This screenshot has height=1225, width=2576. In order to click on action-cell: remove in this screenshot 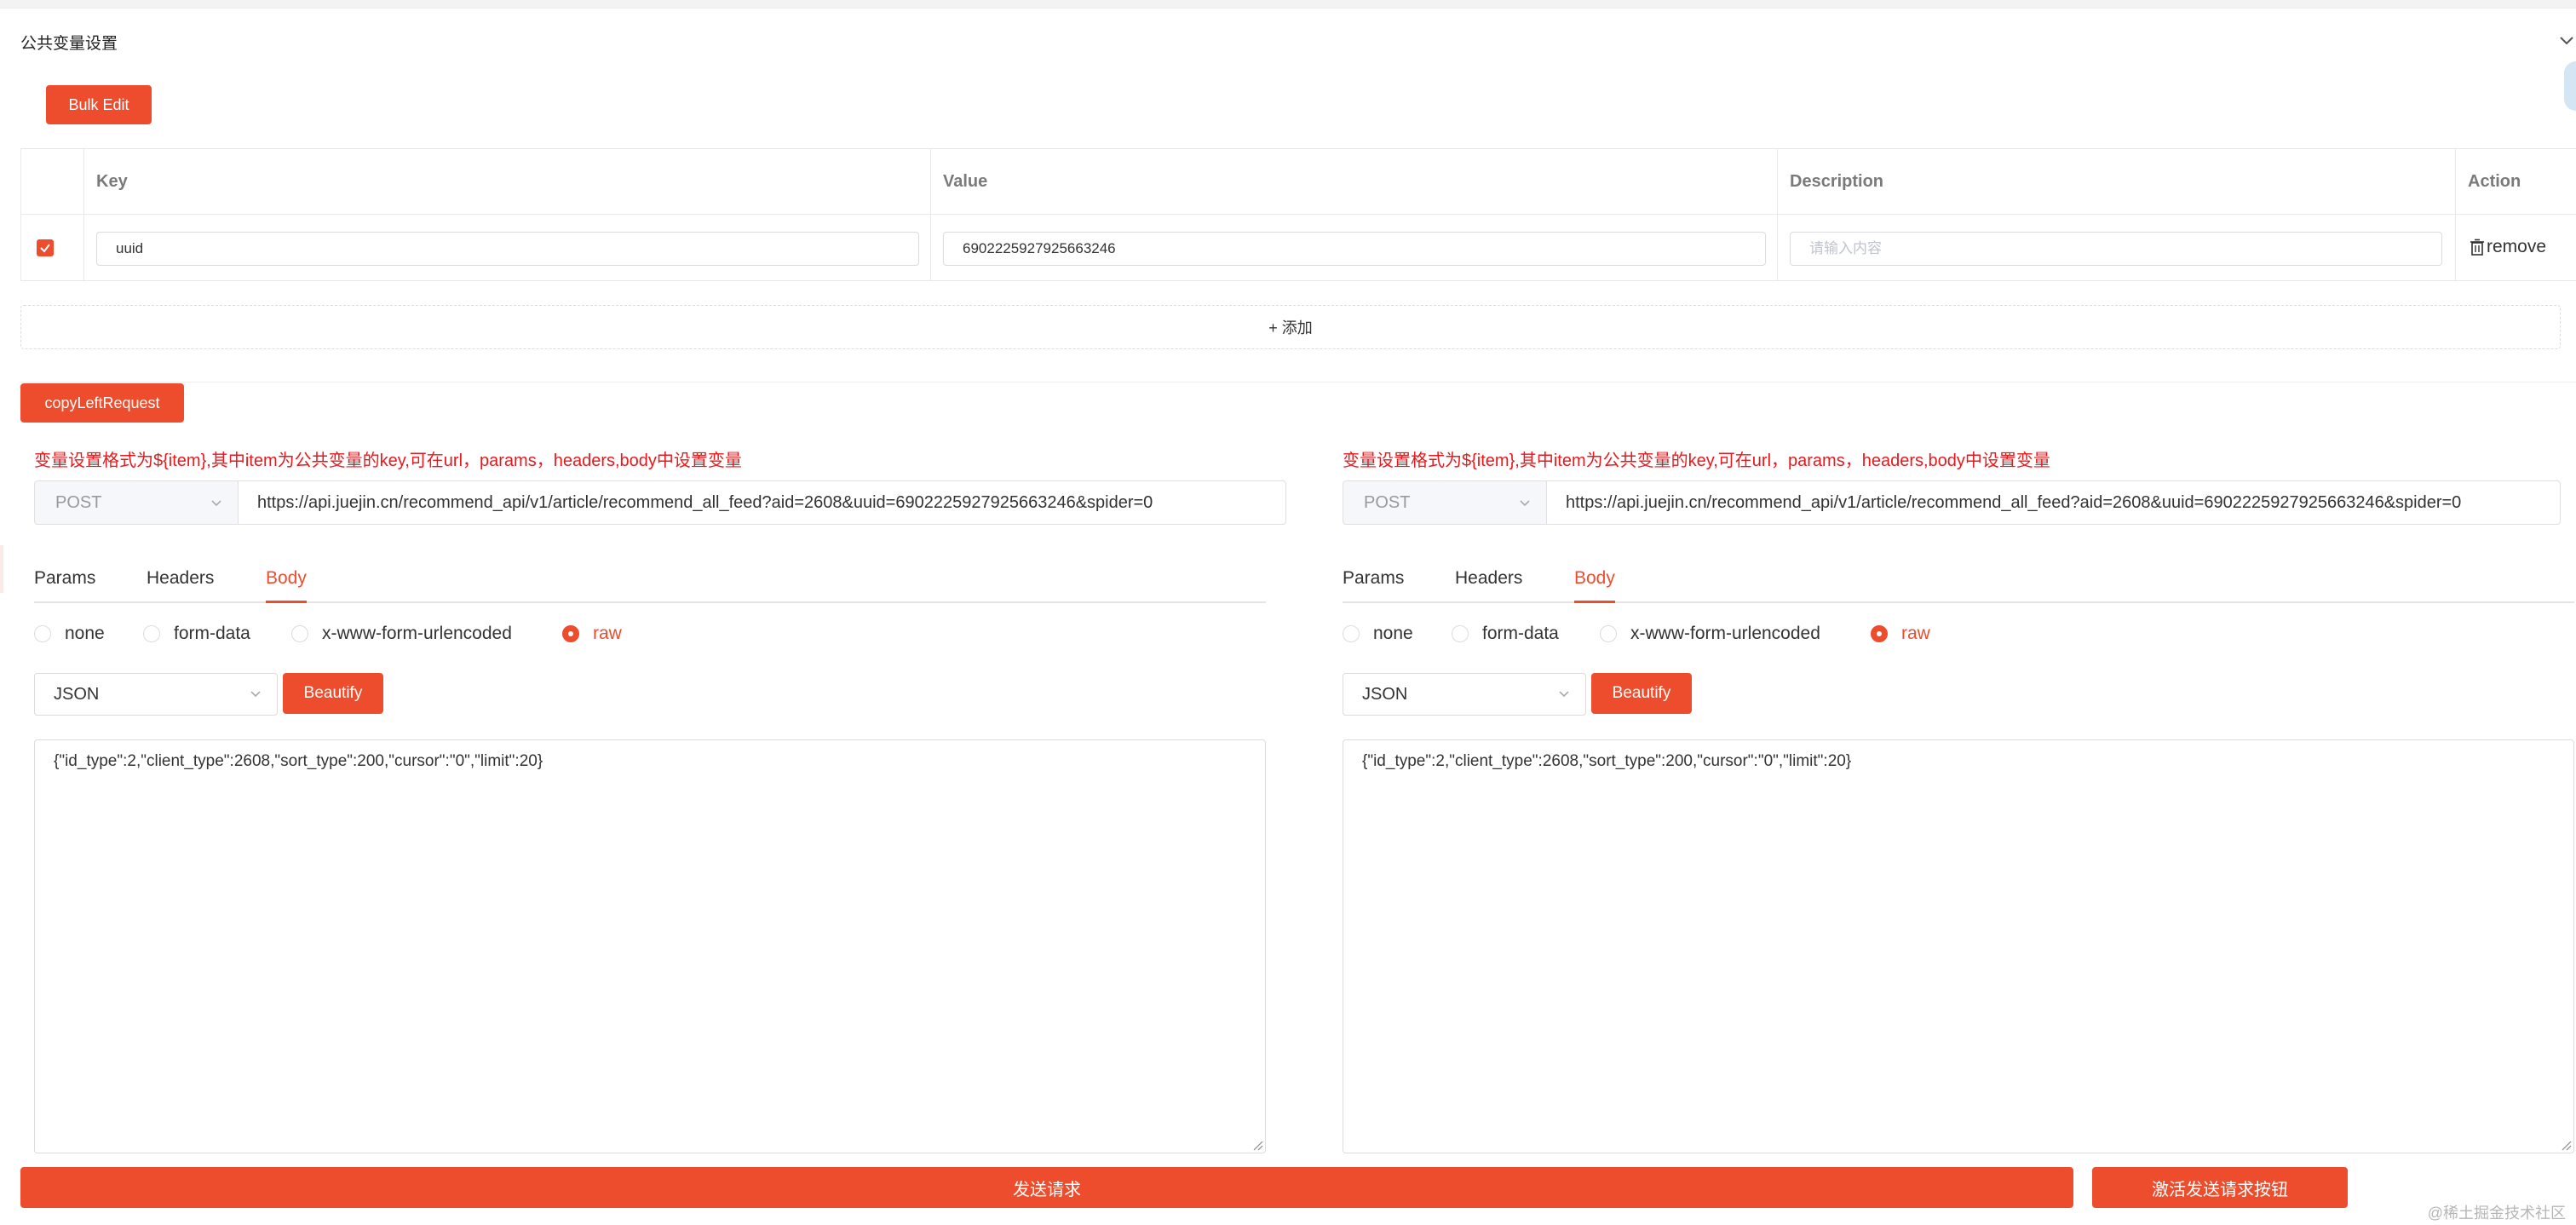, I will do `click(2516, 248)`.